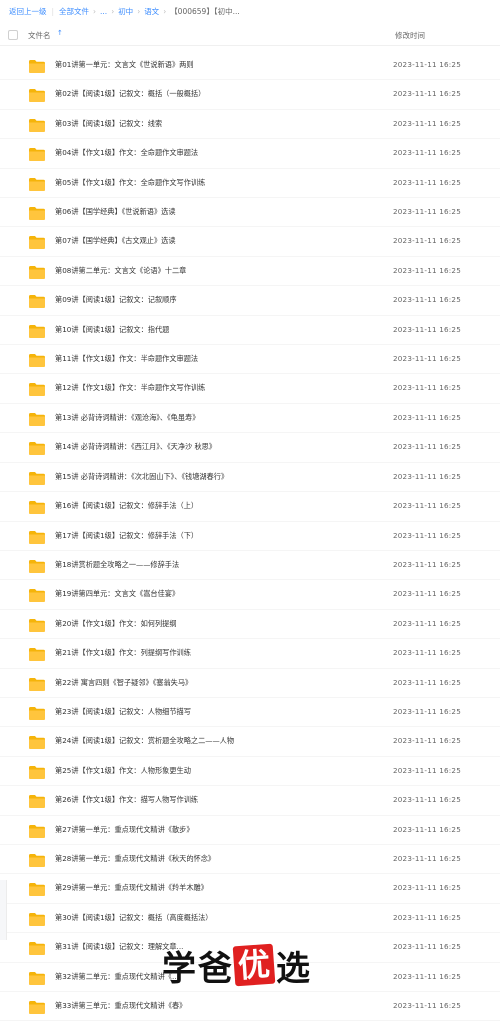 This screenshot has height=1024, width=500. I want to click on file-name: 第19讲第四单元：文言文《嵩台佳宴》, so click(117, 594).